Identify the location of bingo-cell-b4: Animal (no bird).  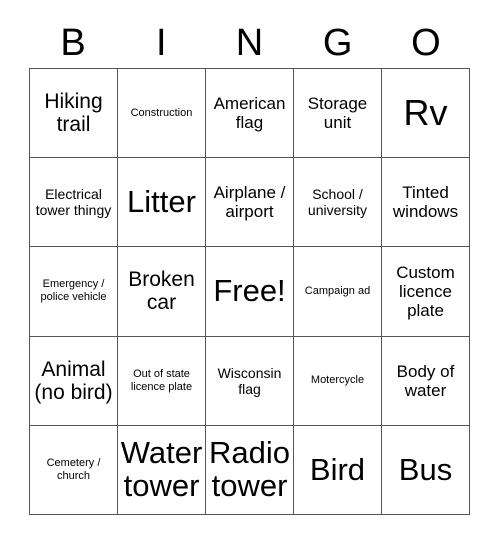
(74, 381).